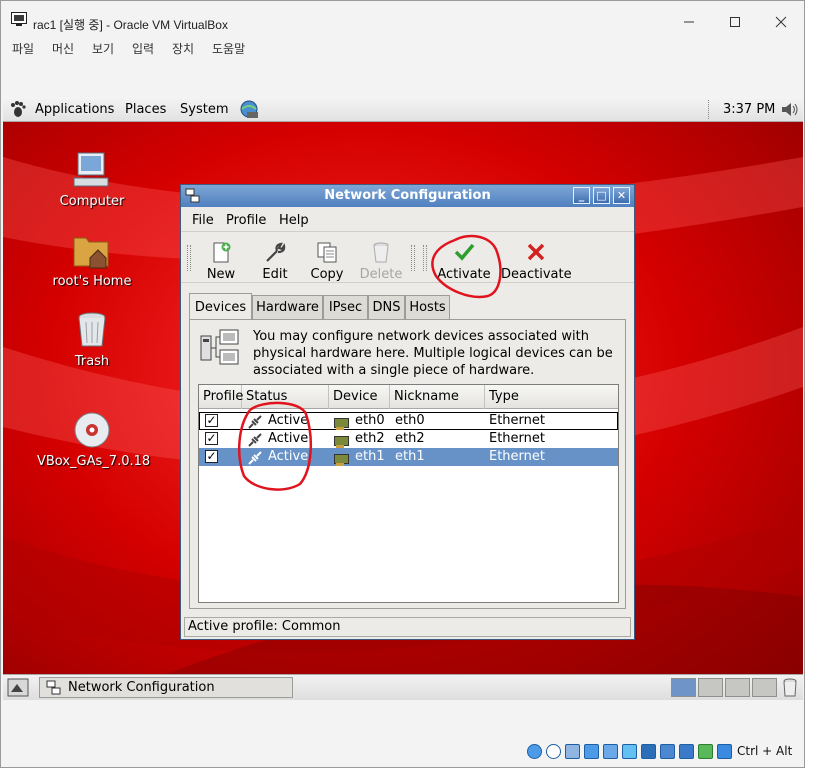 Image resolution: width=827 pixels, height=768 pixels. What do you see at coordinates (591, 751) in the screenshot?
I see `network-icon` at bounding box center [591, 751].